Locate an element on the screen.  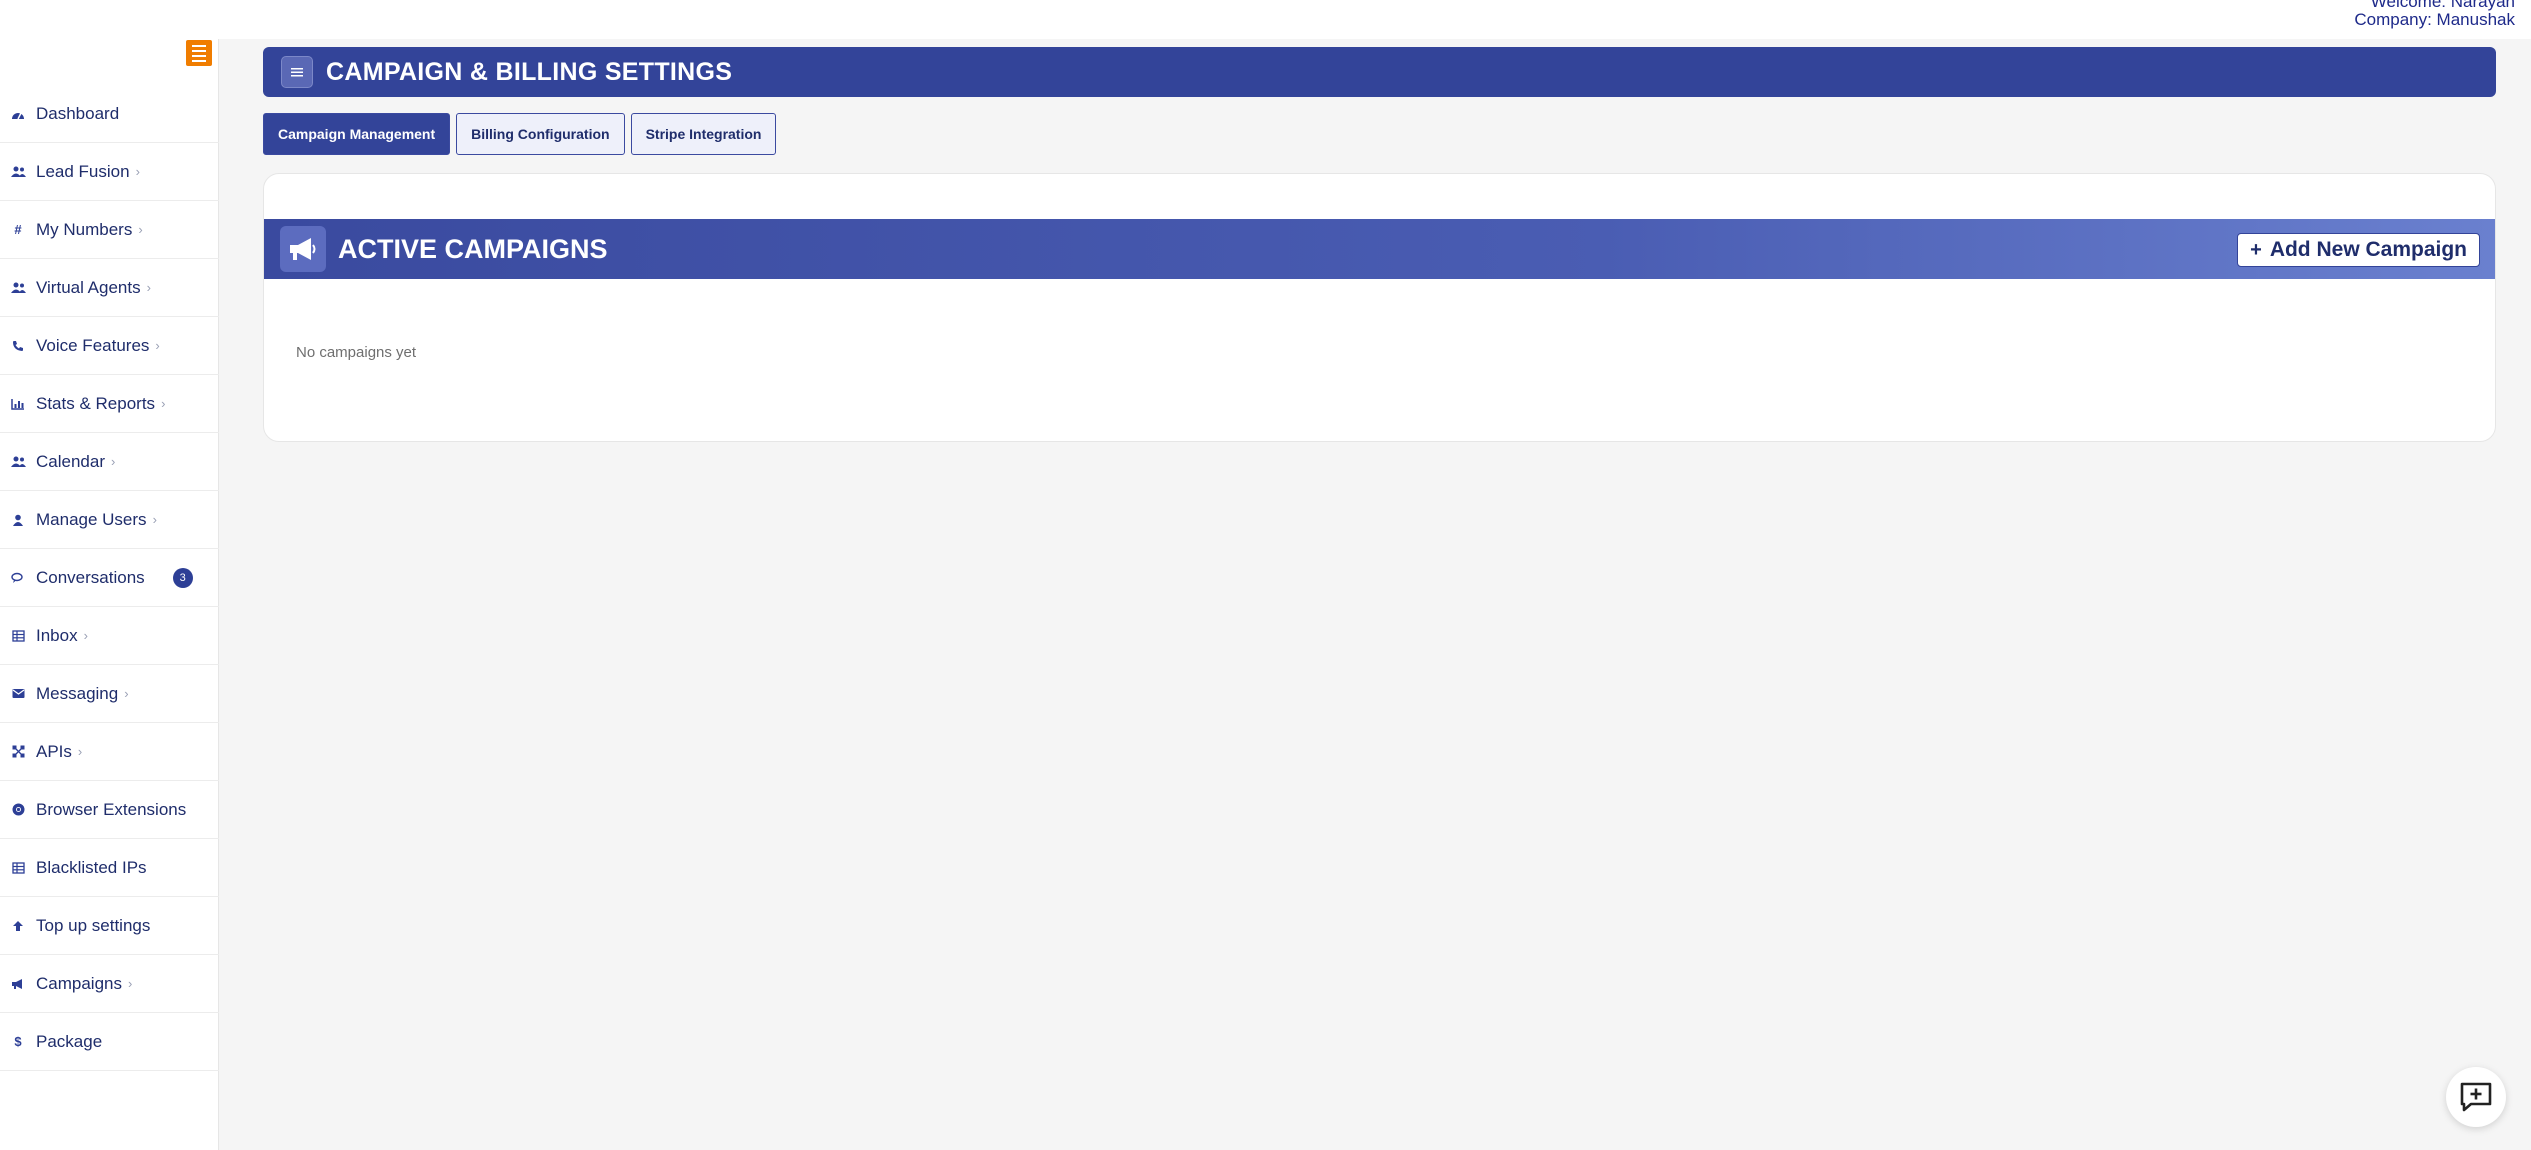
plus-icon: + is located at coordinates (2256, 249).